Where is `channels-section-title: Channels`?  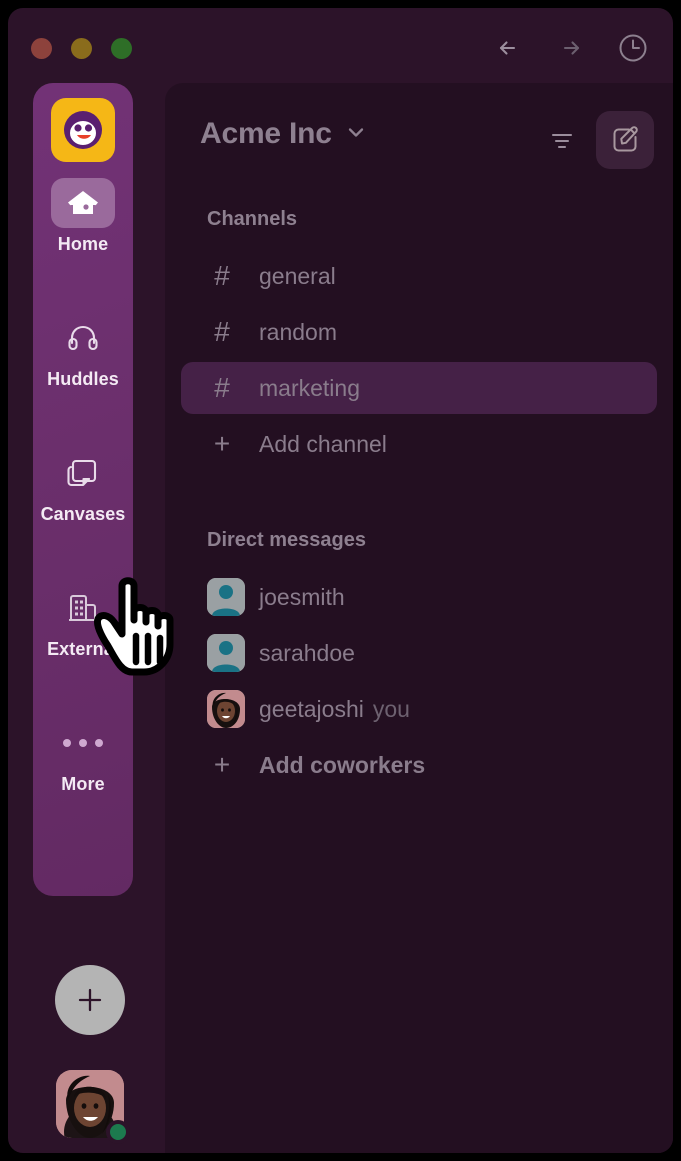 channels-section-title: Channels is located at coordinates (252, 219).